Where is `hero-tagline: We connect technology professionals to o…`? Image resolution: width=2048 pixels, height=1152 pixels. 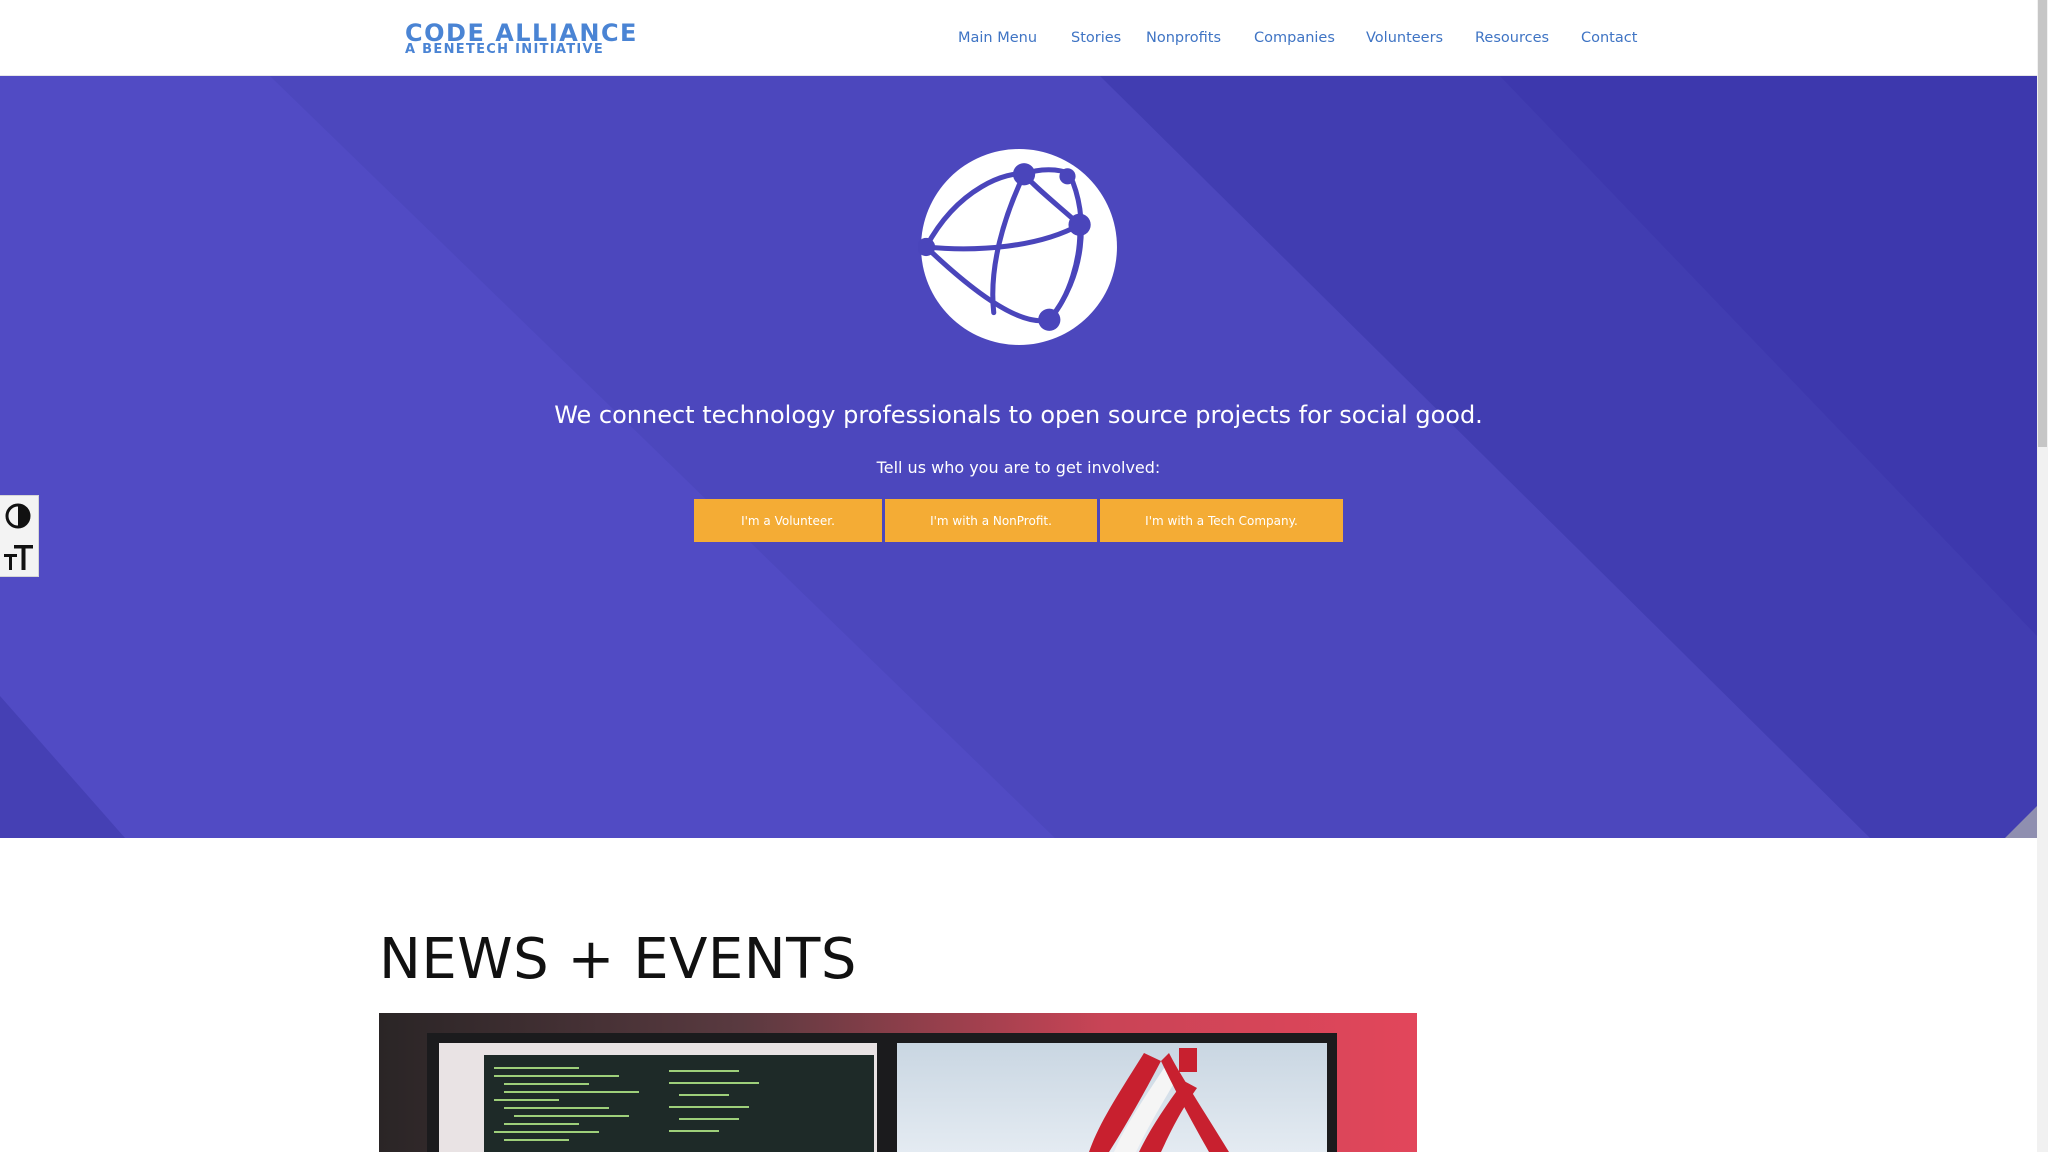
hero-tagline: We connect technology professionals to o… is located at coordinates (1018, 415).